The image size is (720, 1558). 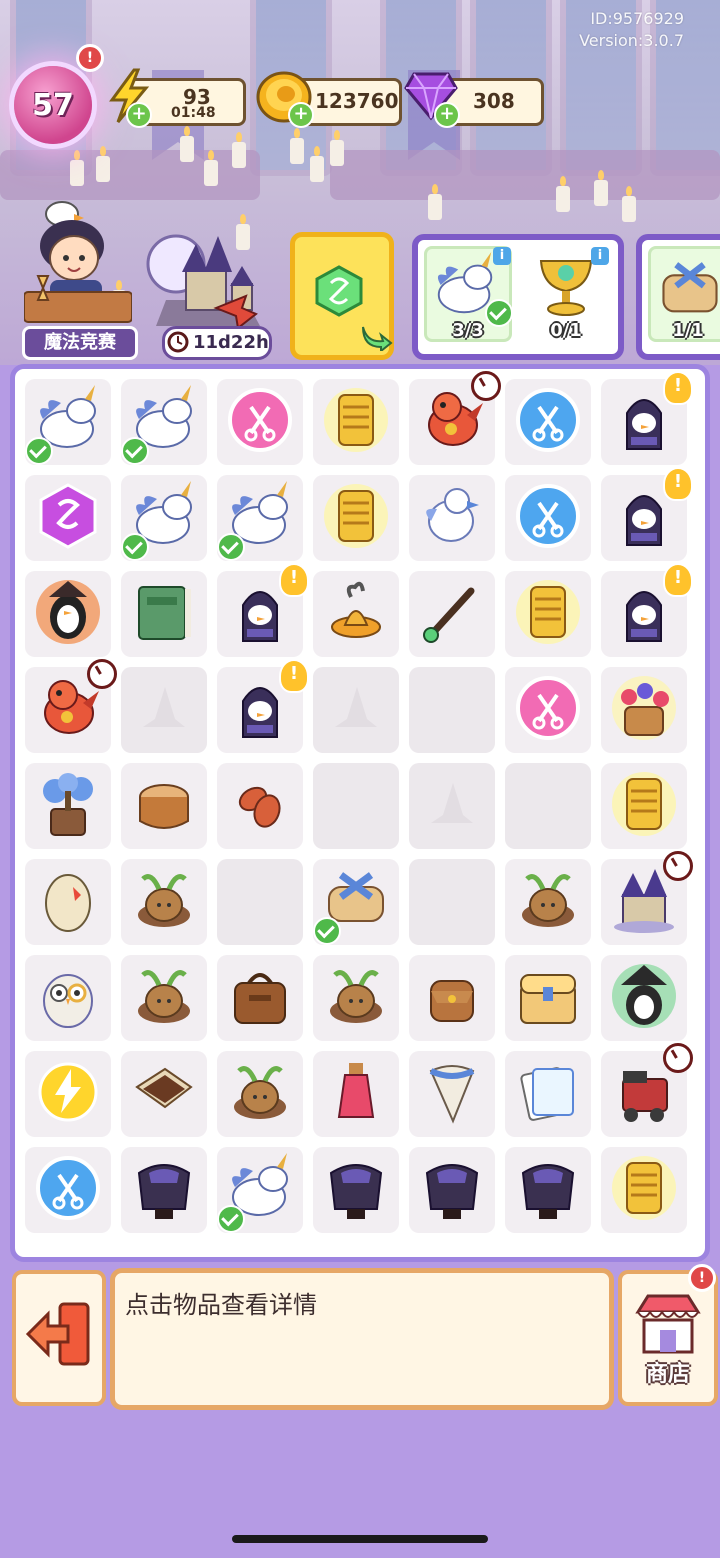 What do you see at coordinates (702, 1278) in the screenshot?
I see `shop-alert-icon: !` at bounding box center [702, 1278].